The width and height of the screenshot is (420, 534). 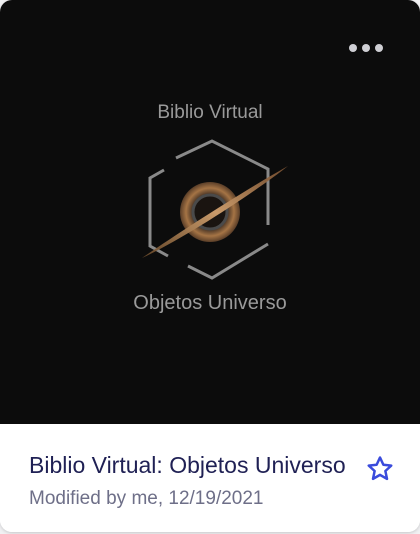 I want to click on more-options-button, so click(x=366, y=48).